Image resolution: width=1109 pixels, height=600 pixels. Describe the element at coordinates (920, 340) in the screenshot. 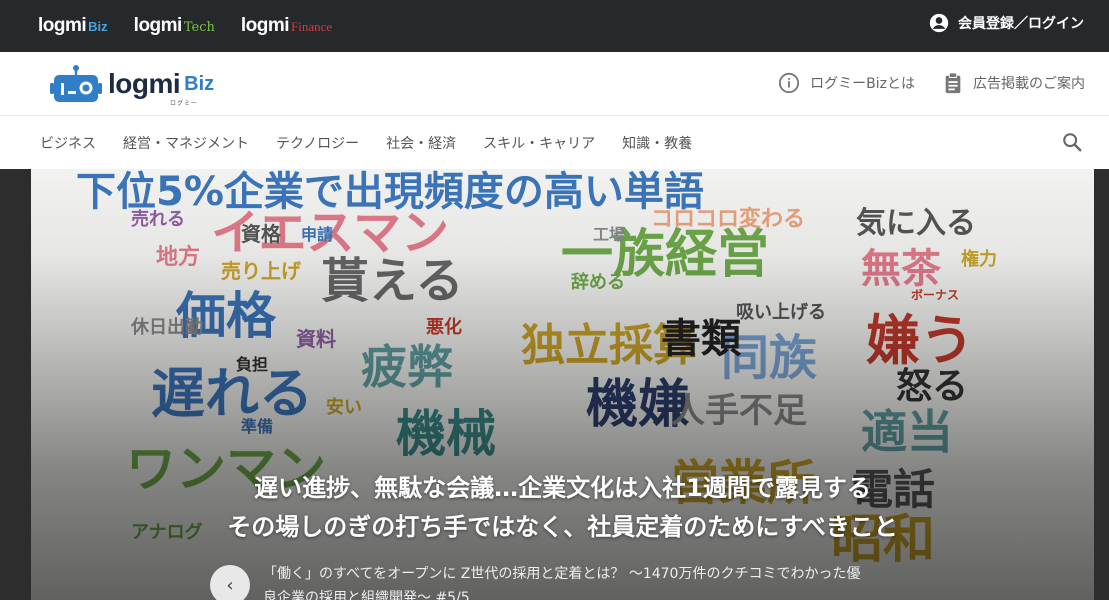

I see `cloud-word: 嫌う` at that location.